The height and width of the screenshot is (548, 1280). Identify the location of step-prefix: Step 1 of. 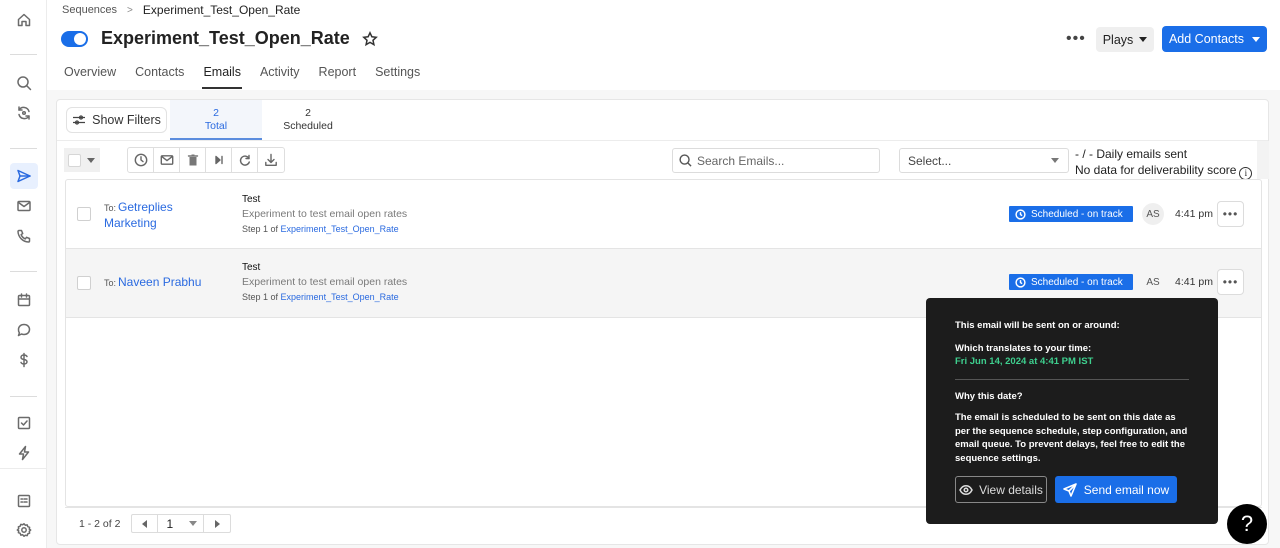
(260, 229).